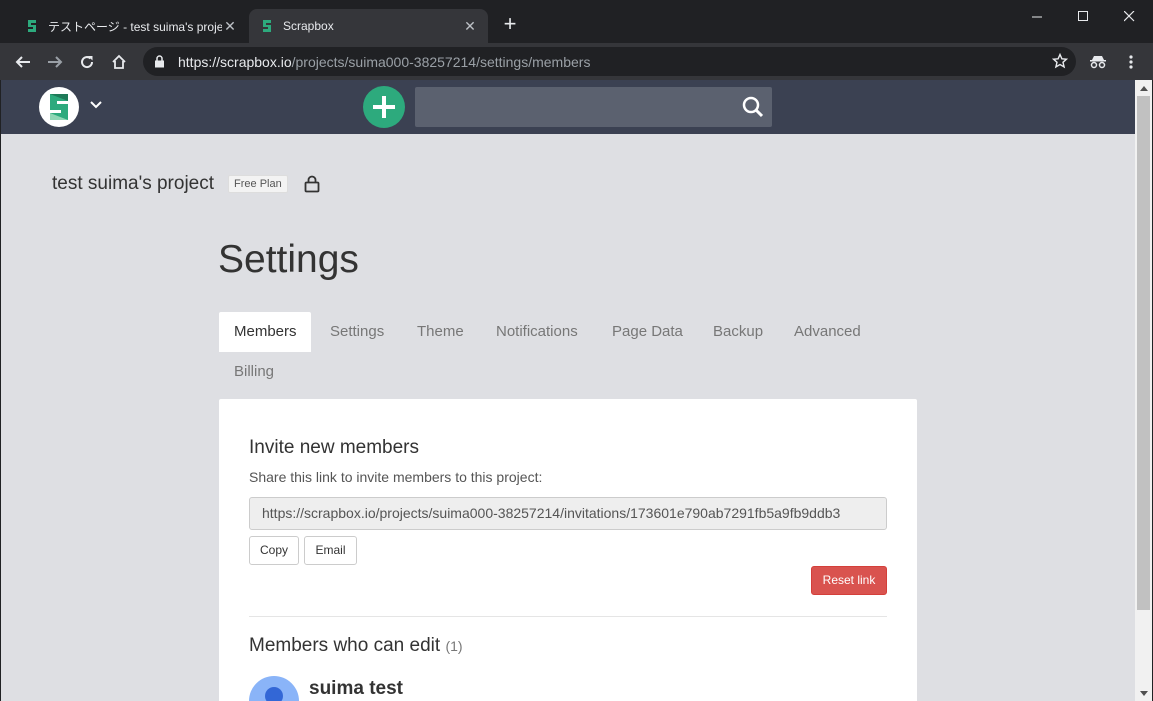  Describe the element at coordinates (87, 62) in the screenshot. I see `reload-icon` at that location.